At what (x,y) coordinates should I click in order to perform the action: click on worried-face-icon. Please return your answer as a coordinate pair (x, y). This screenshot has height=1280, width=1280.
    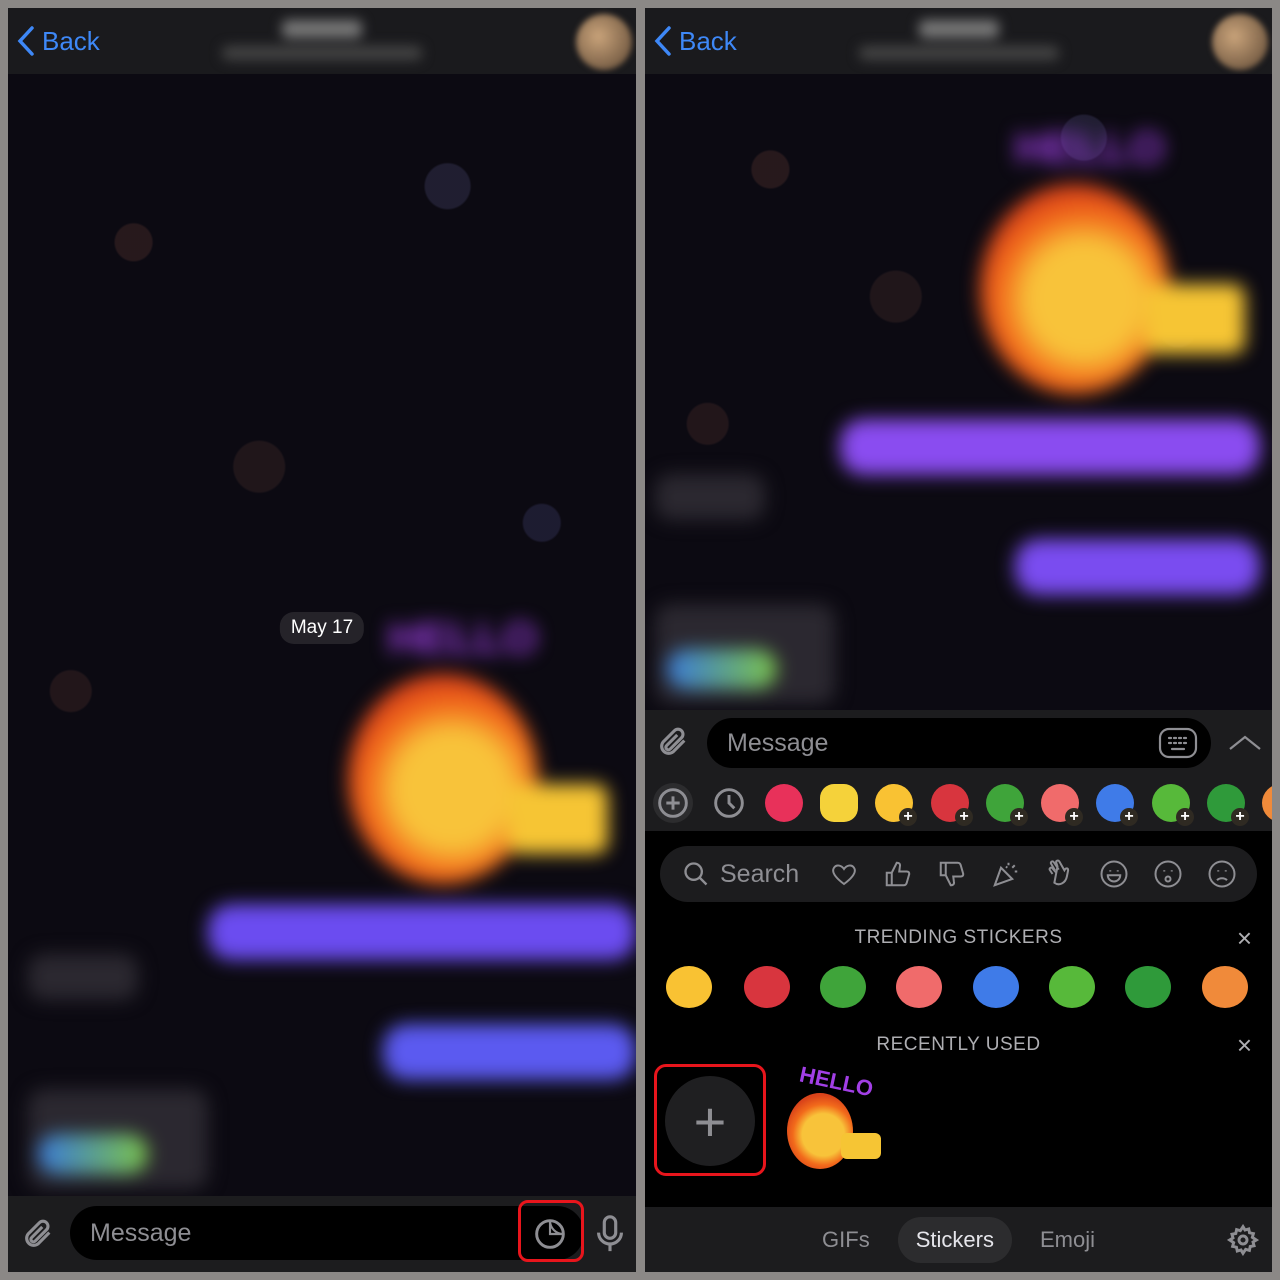
    Looking at the image, I should click on (1168, 874).